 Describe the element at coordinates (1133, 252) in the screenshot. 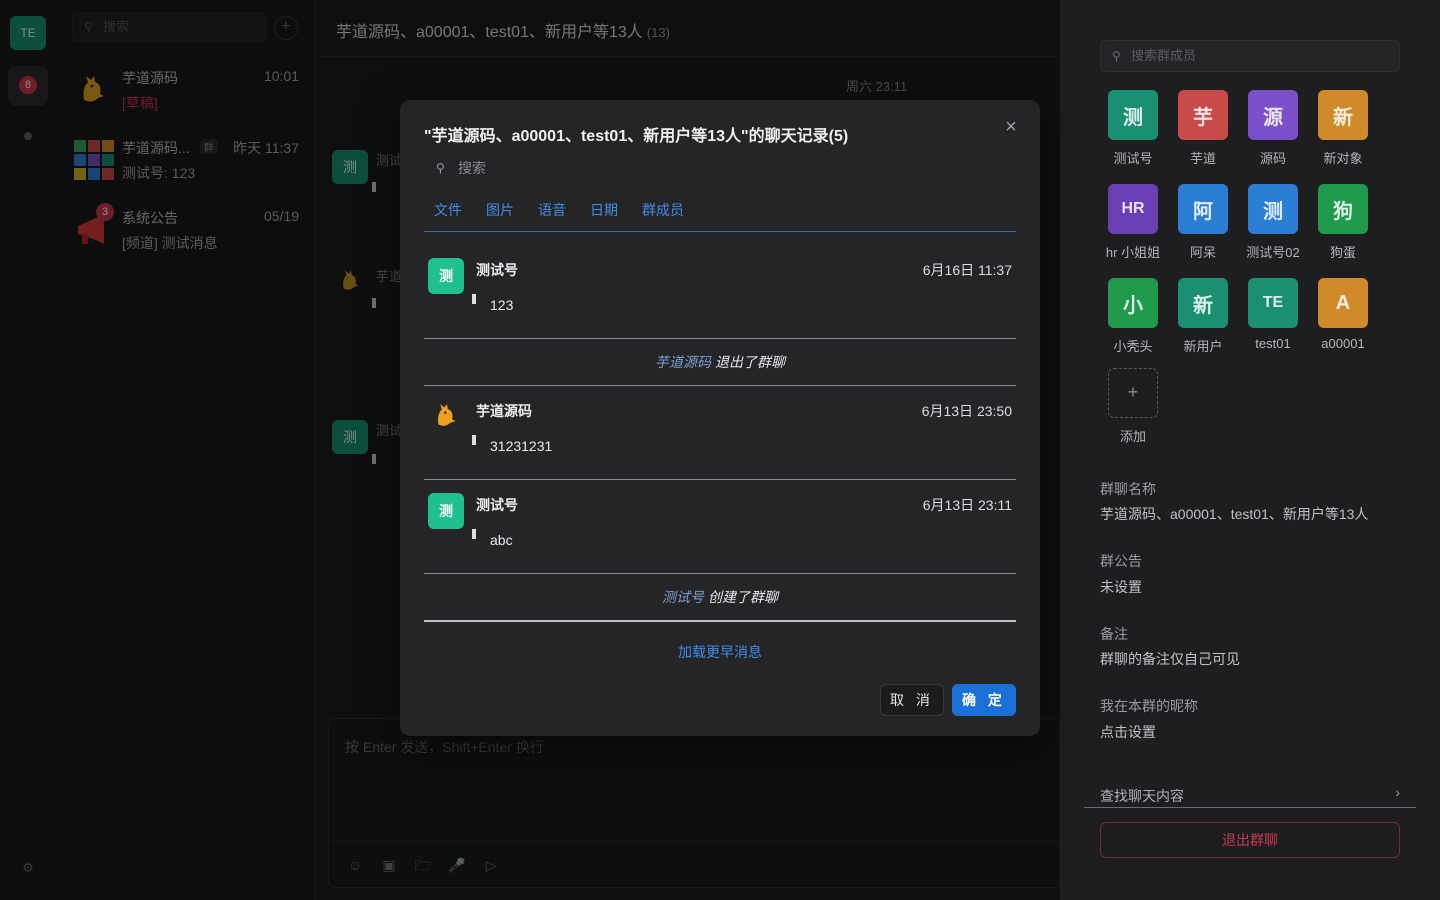

I see `member-name: hr 小姐姐` at that location.